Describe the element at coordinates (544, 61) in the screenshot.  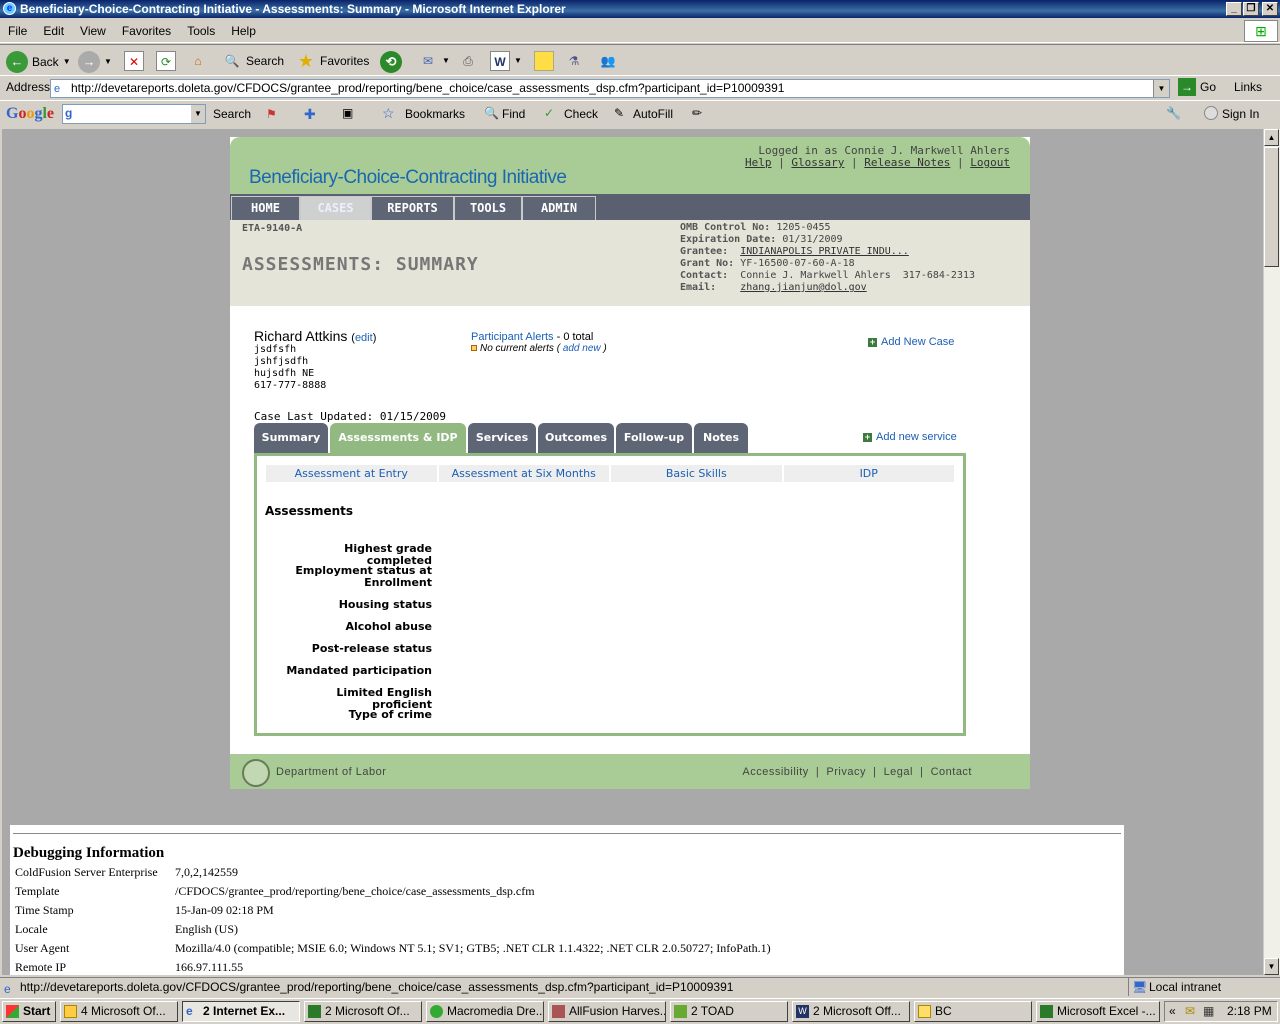
I see `note-button` at that location.